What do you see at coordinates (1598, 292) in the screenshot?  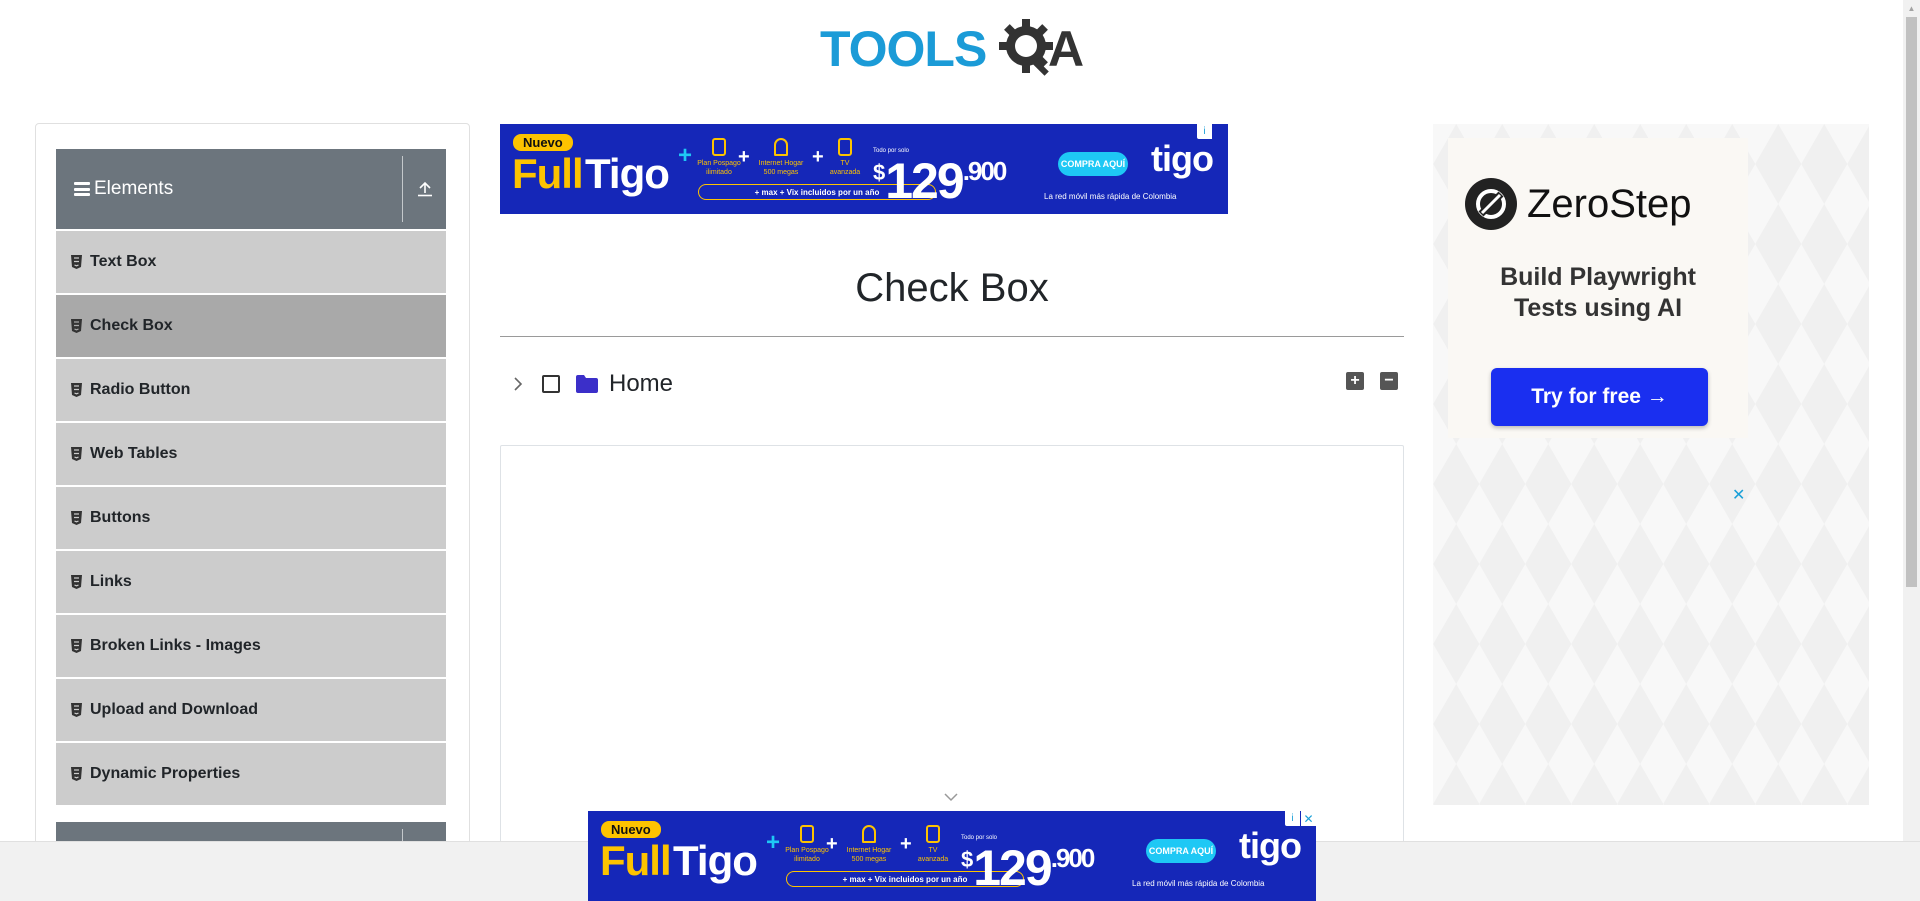 I see `zerostep-headline: Build Playwright Tests using AI` at bounding box center [1598, 292].